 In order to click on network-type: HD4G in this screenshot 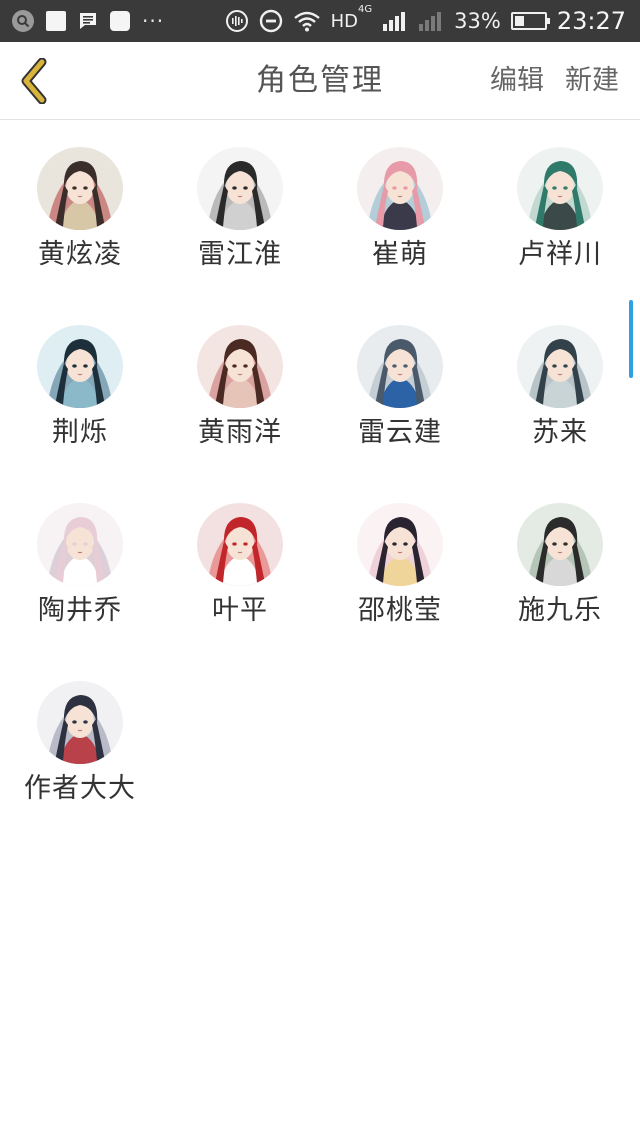, I will do `click(351, 17)`.